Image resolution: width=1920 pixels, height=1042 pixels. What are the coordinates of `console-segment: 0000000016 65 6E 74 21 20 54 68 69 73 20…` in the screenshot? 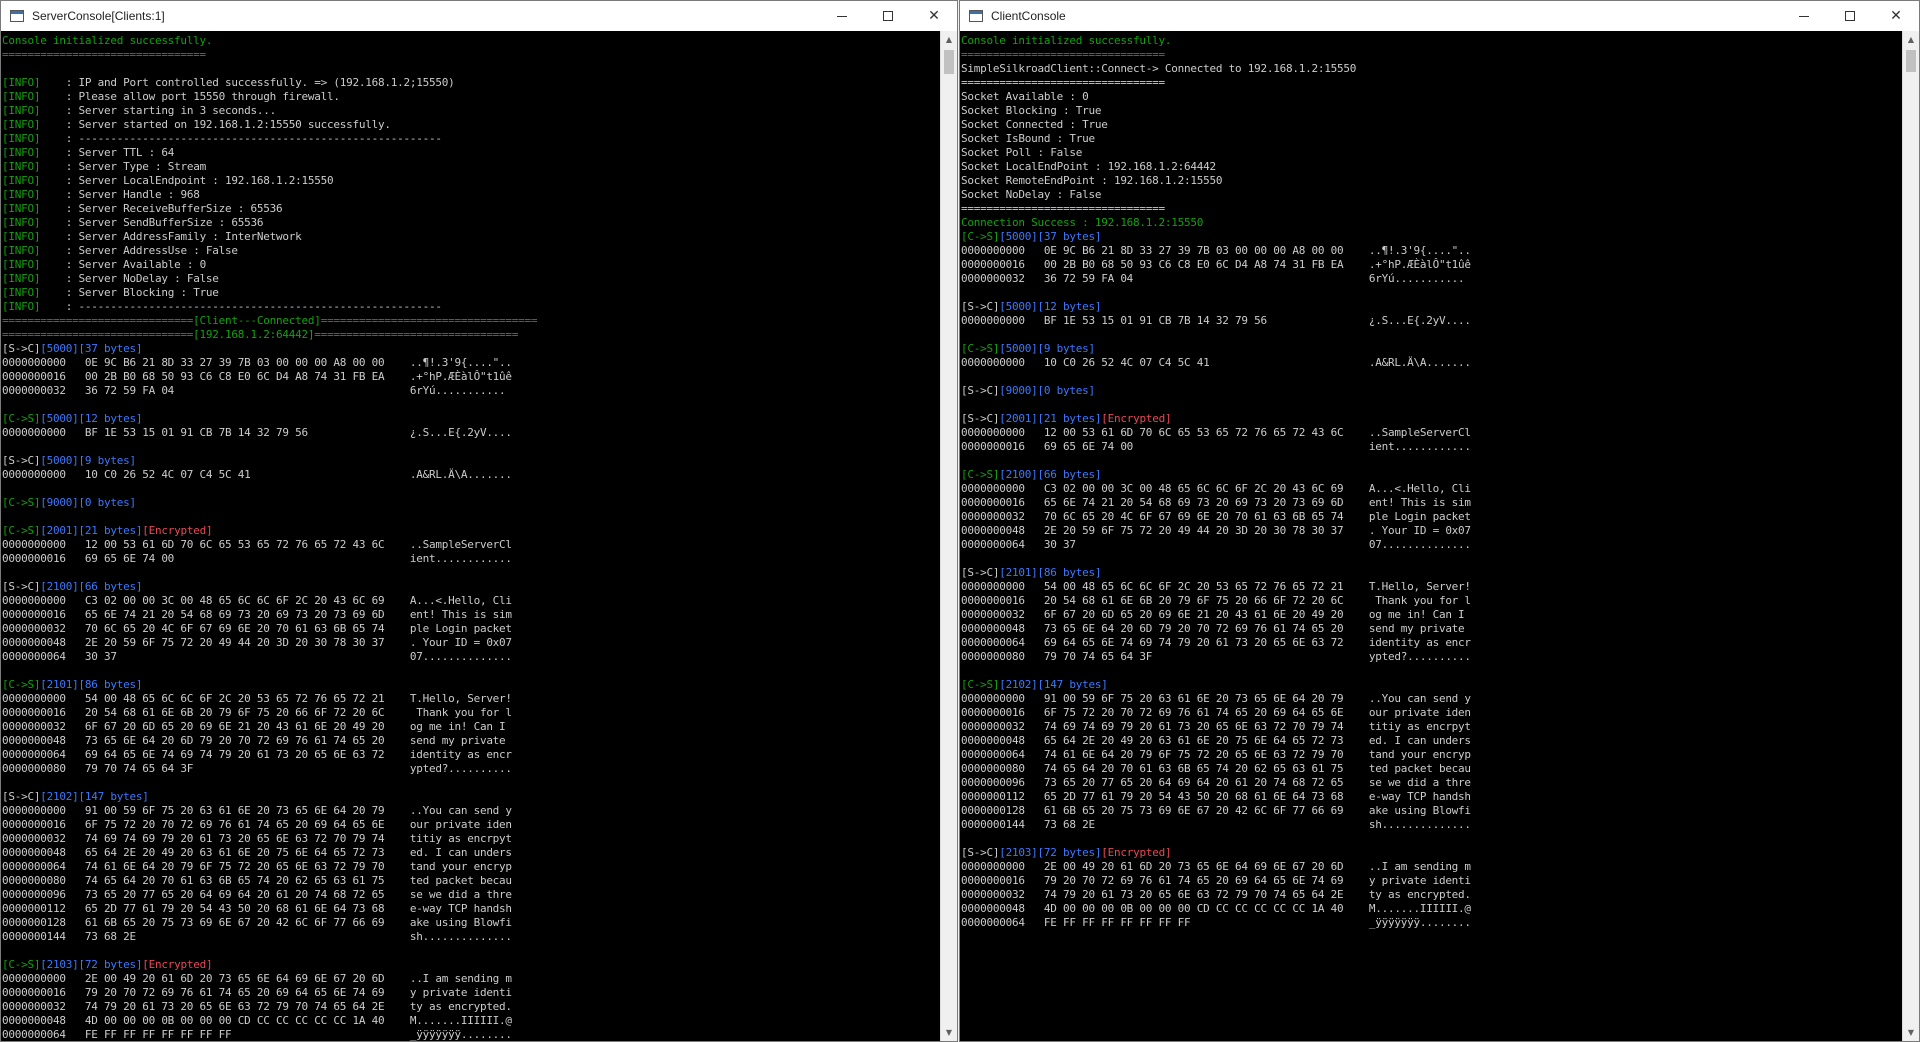 It's located at (257, 614).